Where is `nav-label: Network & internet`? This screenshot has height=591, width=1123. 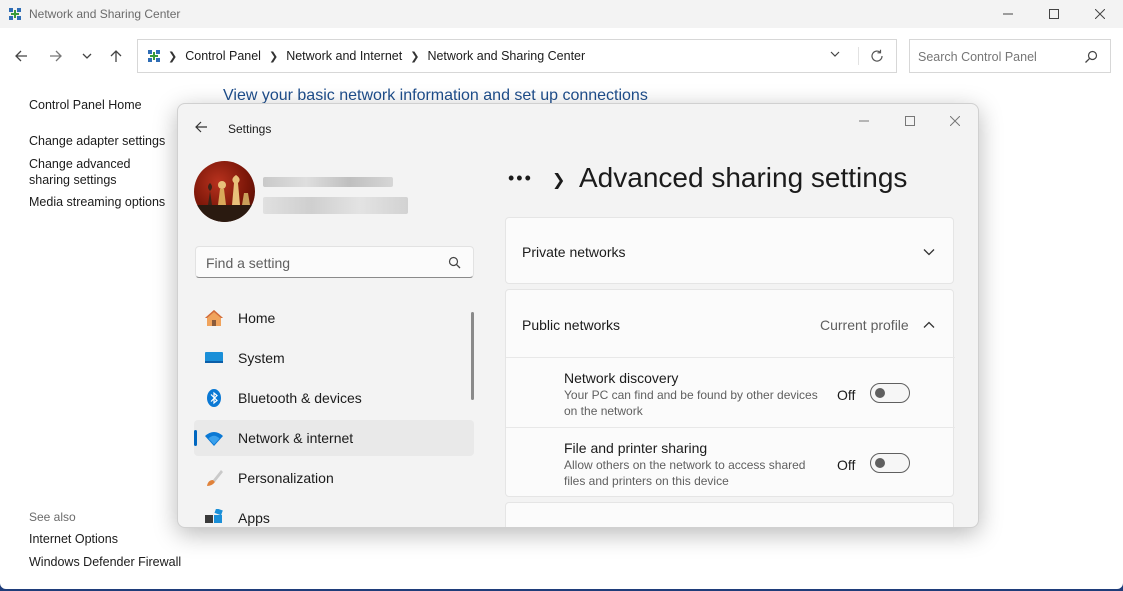
nav-label: Network & internet is located at coordinates (296, 438).